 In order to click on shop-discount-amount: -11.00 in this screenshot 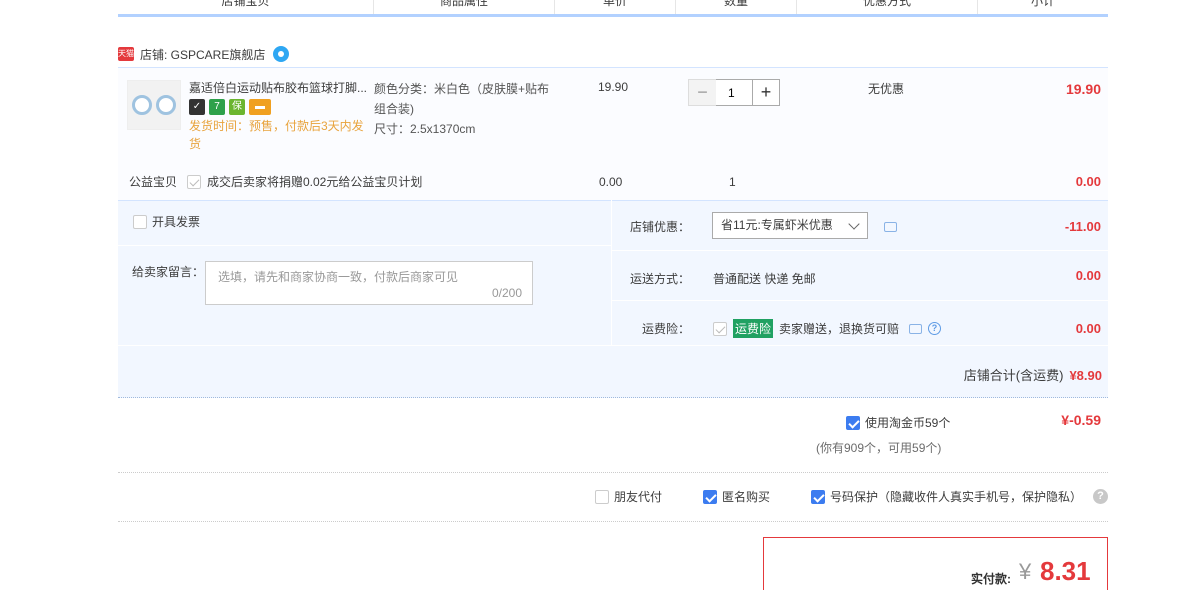, I will do `click(1082, 226)`.